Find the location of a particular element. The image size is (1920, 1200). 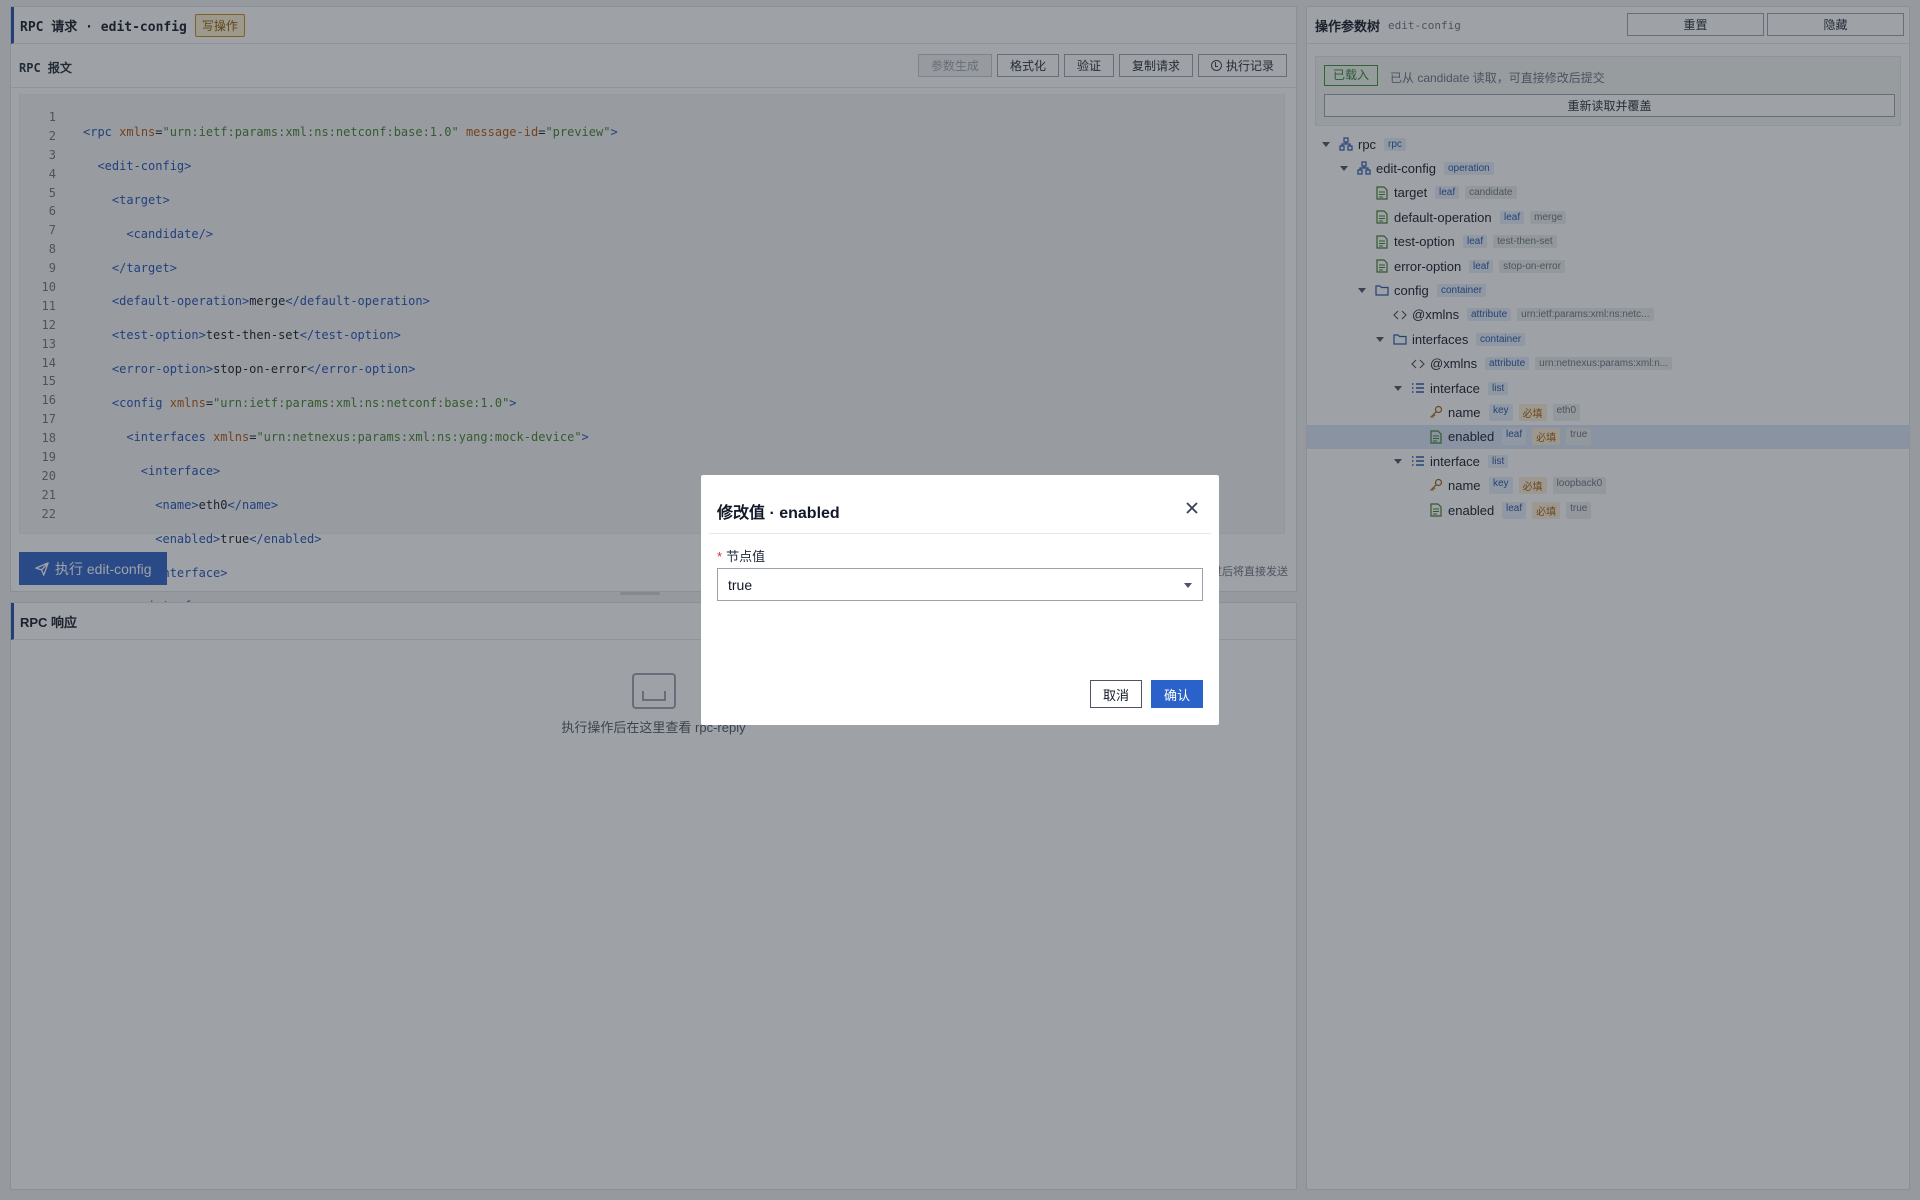

dialog-title: 修改值 · enabled is located at coordinates (778, 513).